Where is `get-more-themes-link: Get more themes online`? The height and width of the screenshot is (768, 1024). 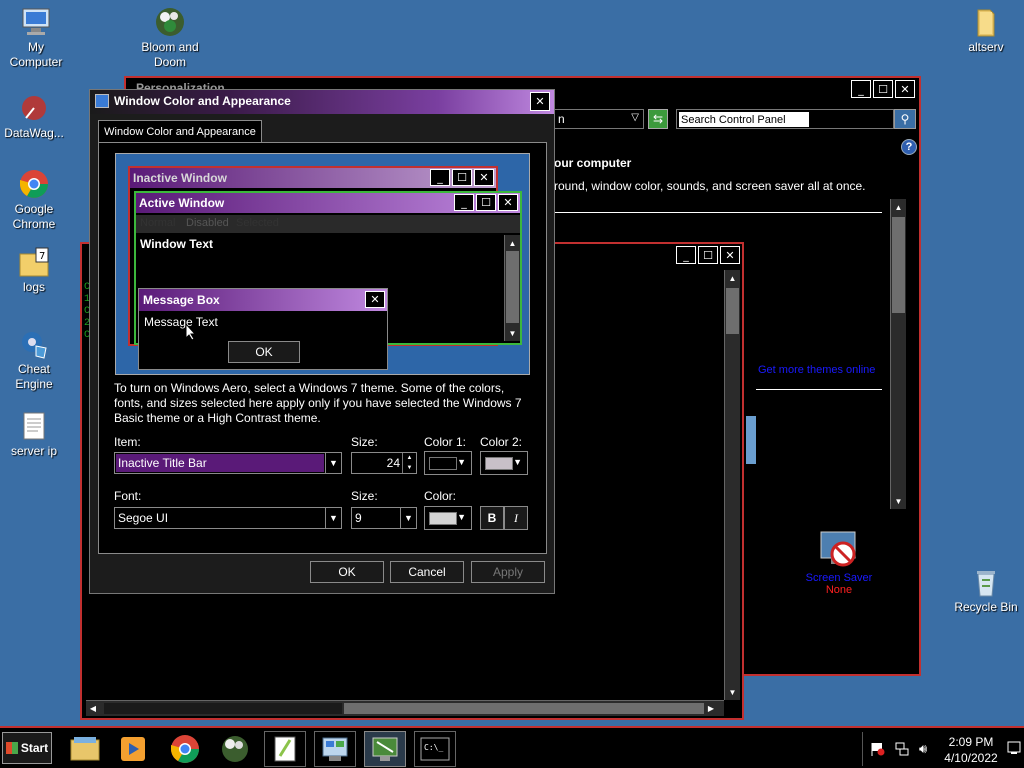
get-more-themes-link: Get more themes online is located at coordinates (816, 370).